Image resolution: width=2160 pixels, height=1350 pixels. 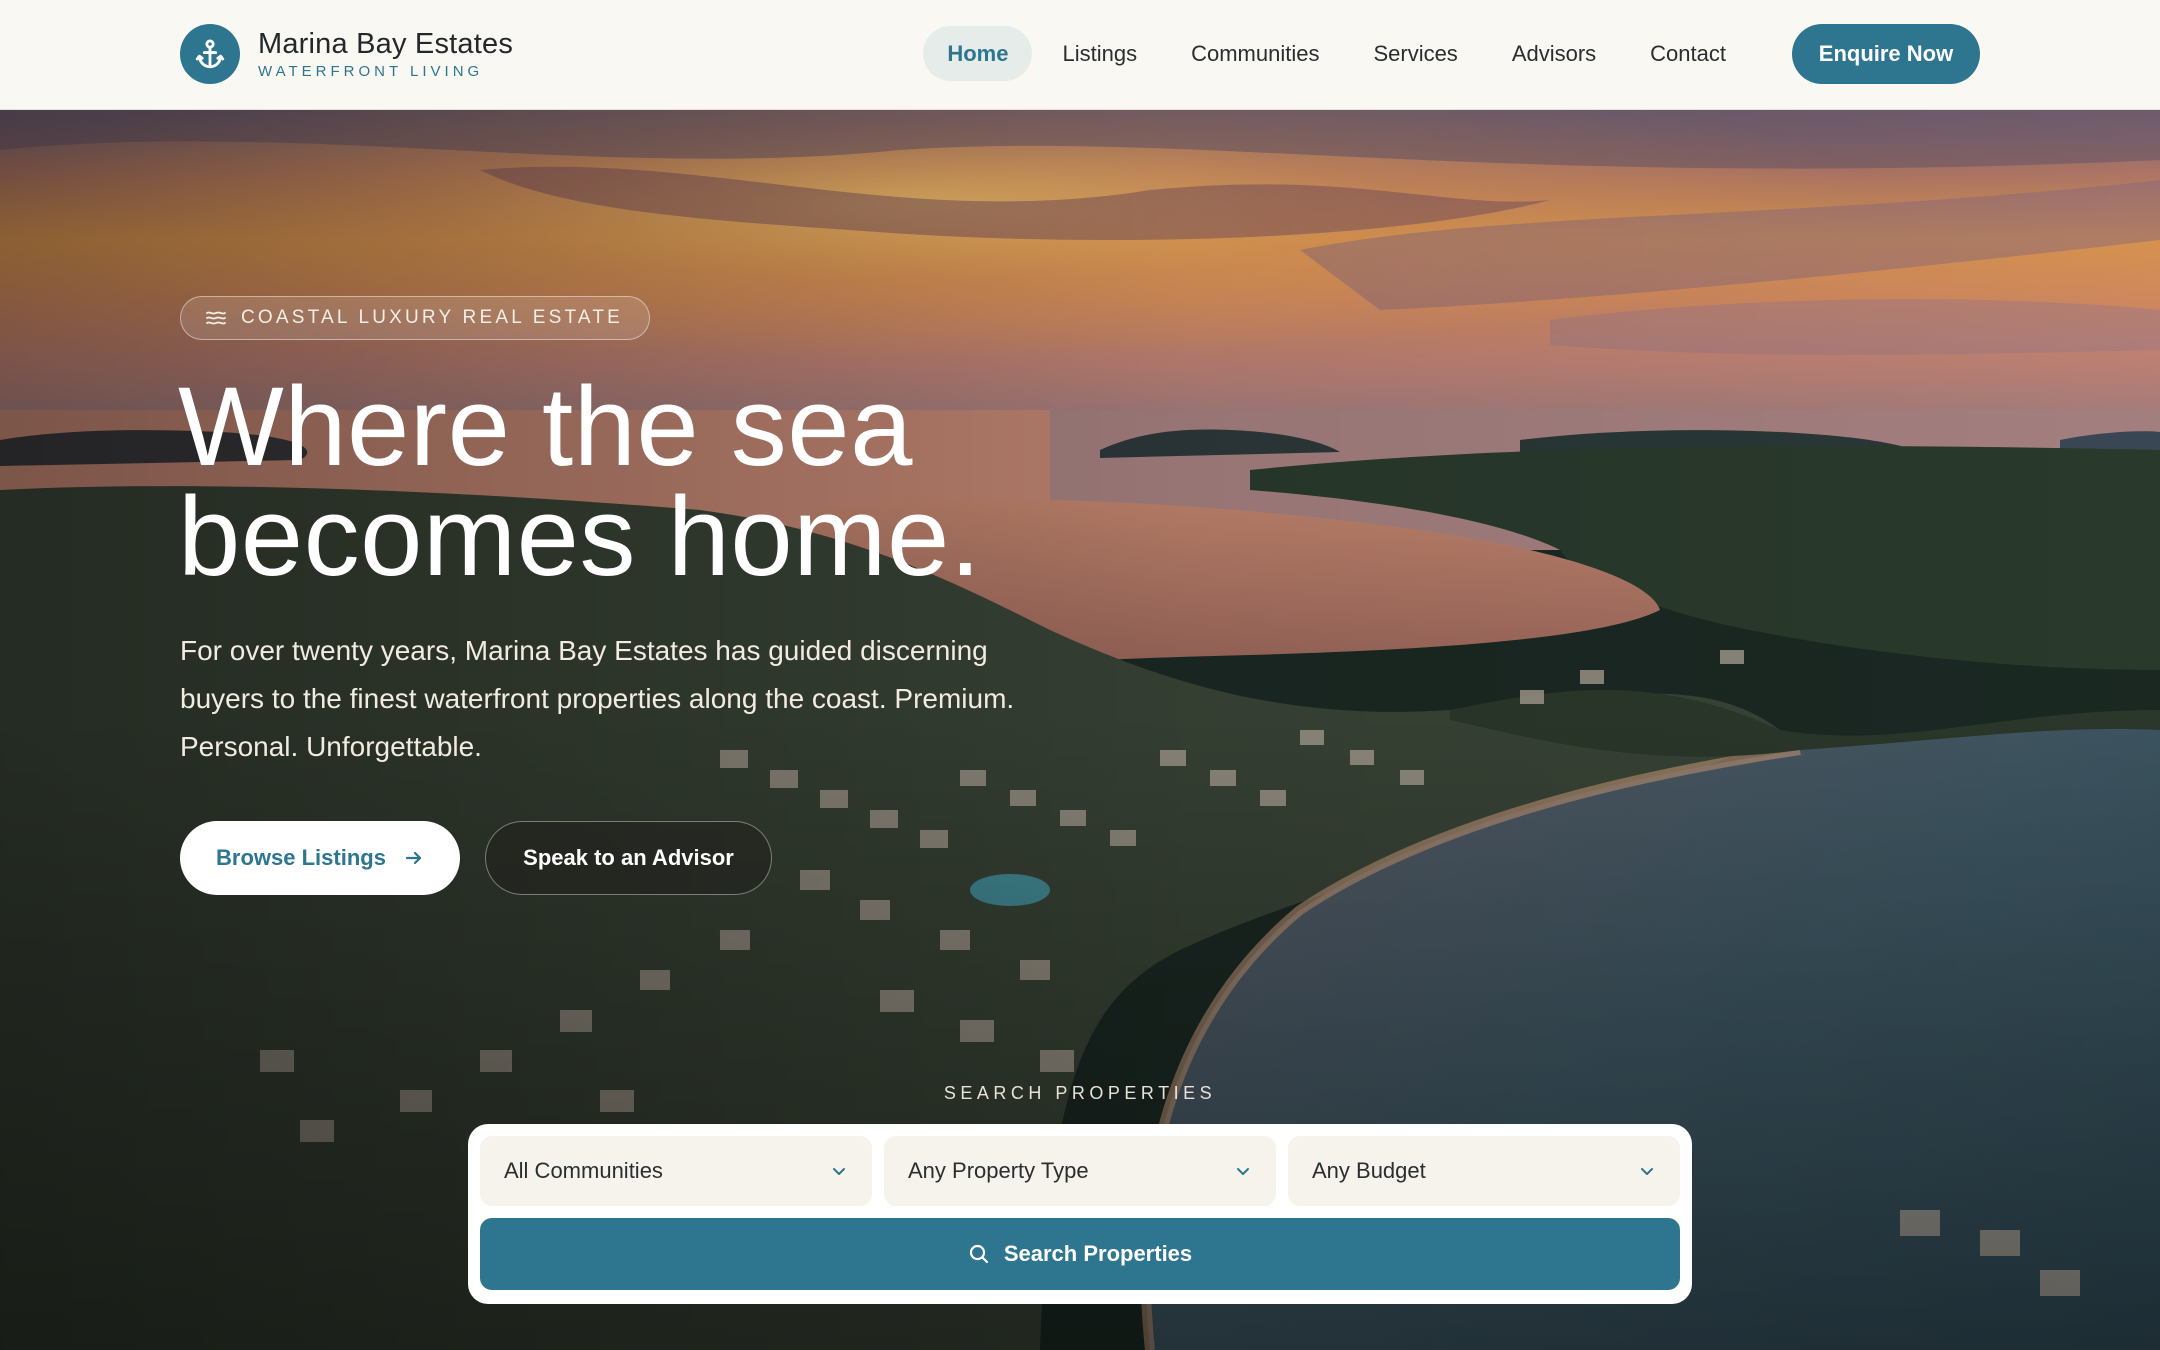 I want to click on nav-item-home: Home, so click(x=978, y=53).